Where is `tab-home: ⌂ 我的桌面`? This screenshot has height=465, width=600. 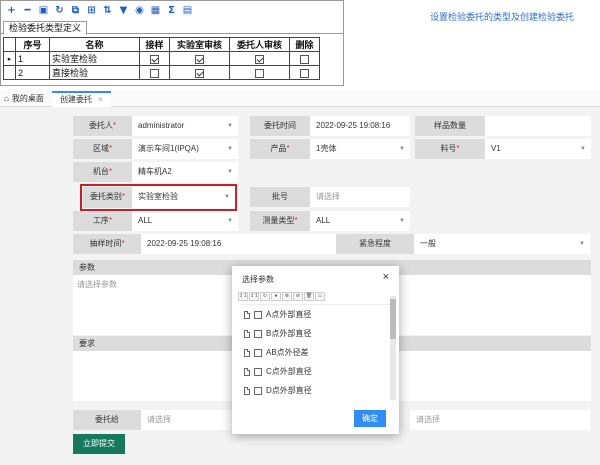 tab-home: ⌂ 我的桌面 is located at coordinates (24, 98).